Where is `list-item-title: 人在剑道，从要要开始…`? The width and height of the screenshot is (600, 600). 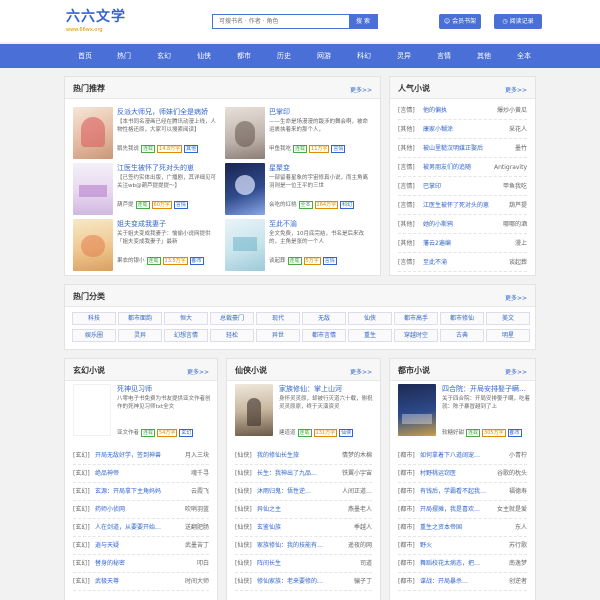
list-item-title: 人在剑道，从要要开始… is located at coordinates (136, 528).